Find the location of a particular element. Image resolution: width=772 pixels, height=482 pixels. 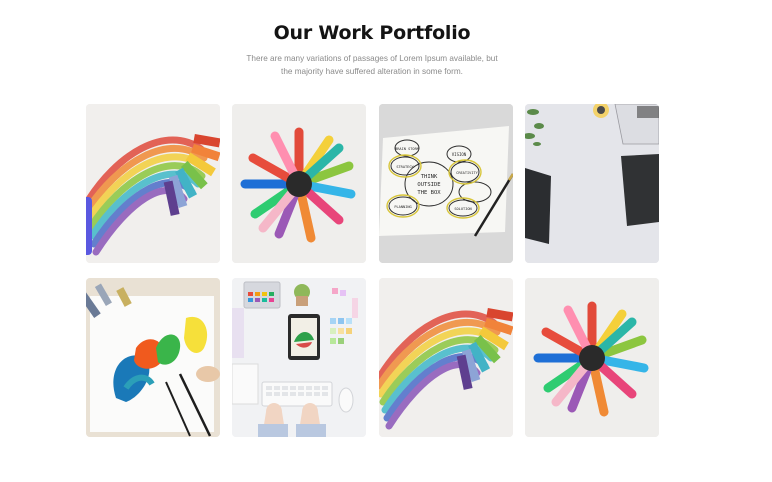

sketch-word-outside: OUTSIDE is located at coordinates (428, 185).